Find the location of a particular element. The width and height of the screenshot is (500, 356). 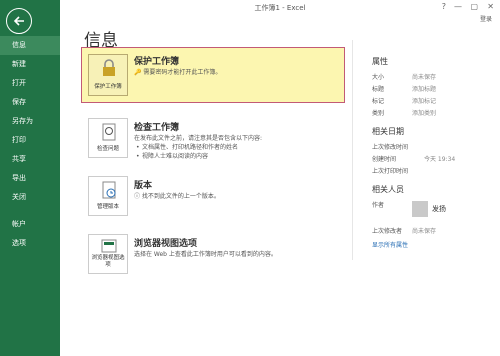

close-button: ✕ is located at coordinates (490, 6).